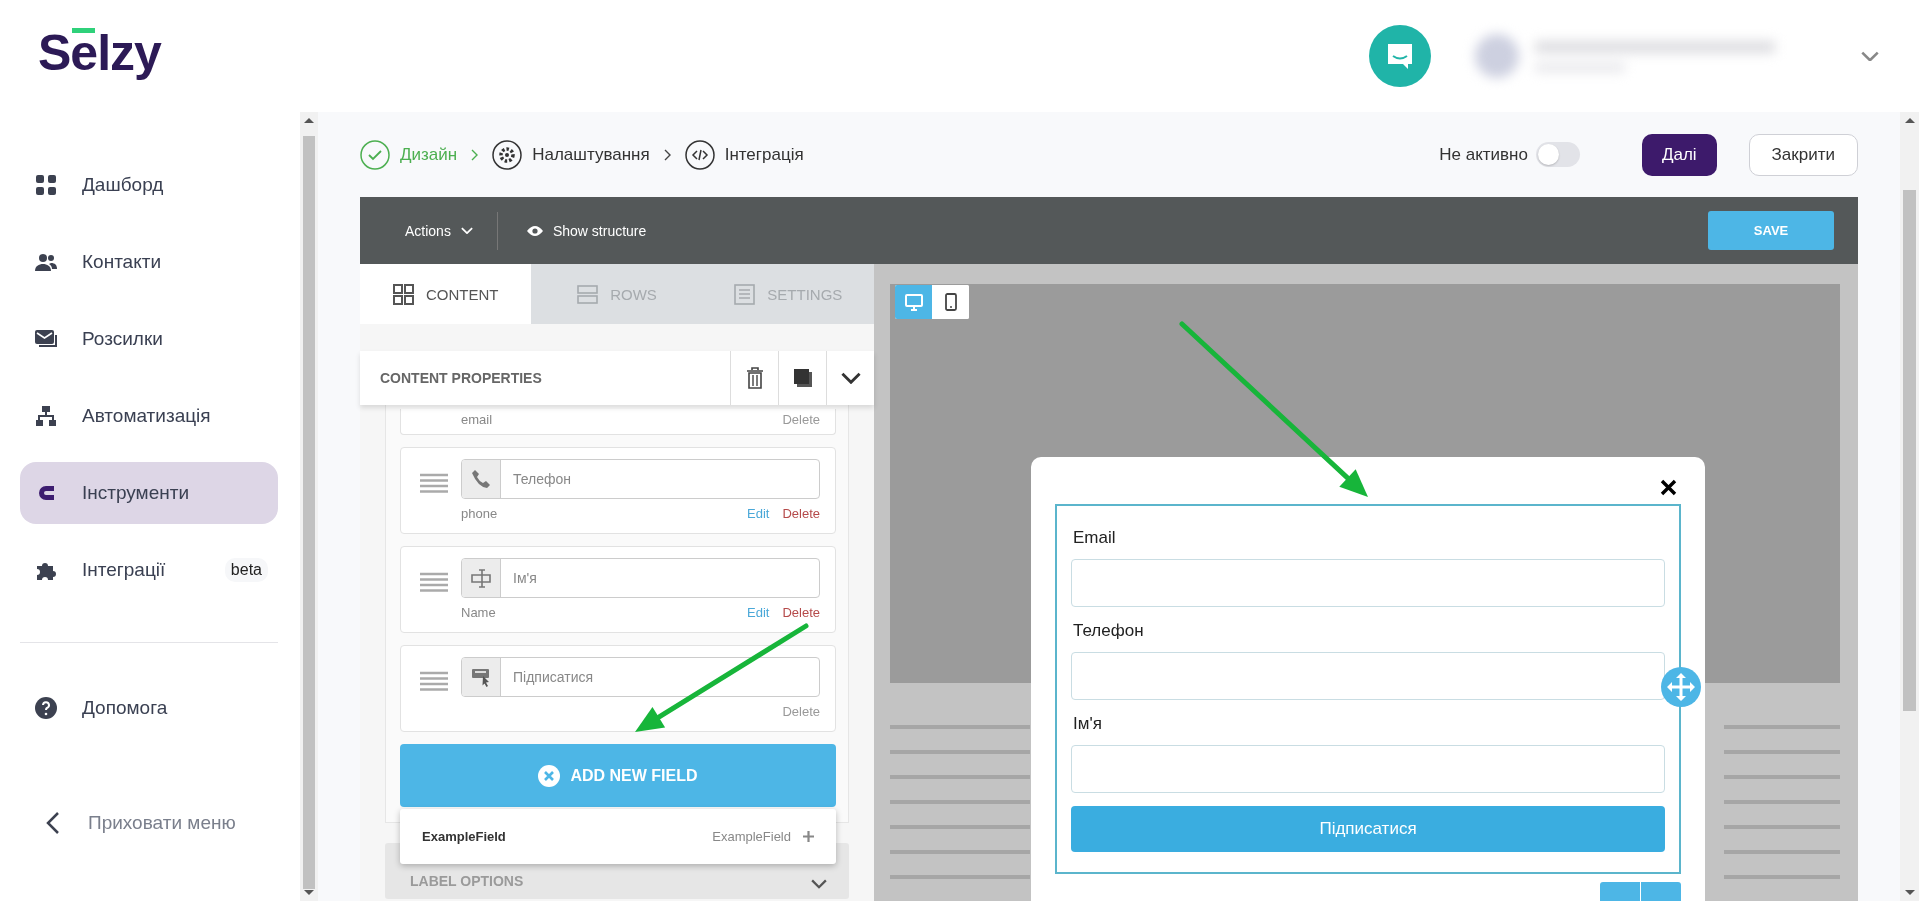 The width and height of the screenshot is (1919, 901). Describe the element at coordinates (149, 416) in the screenshot. I see `sidebar-item: Автоматизація` at that location.